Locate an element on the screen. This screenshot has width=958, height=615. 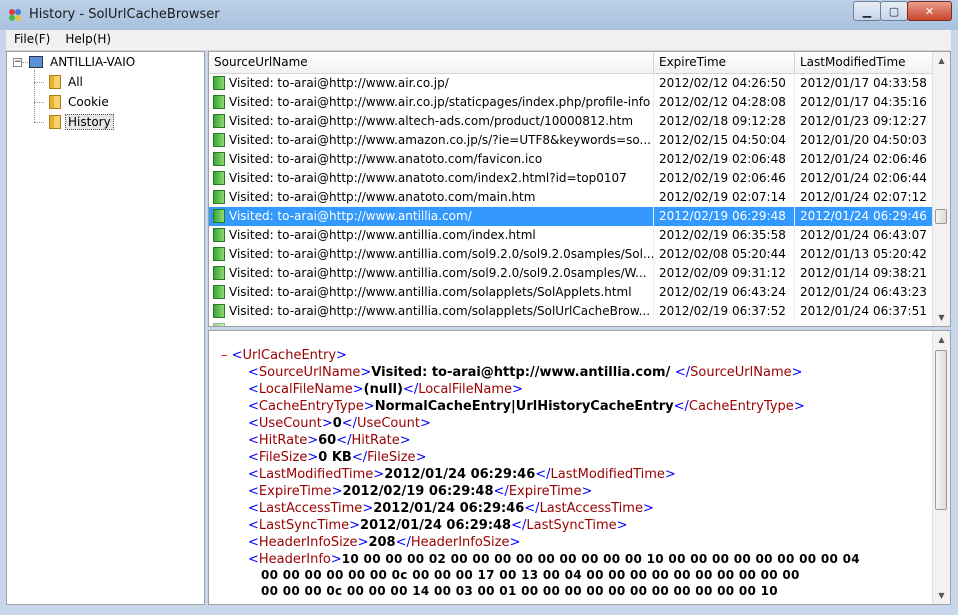
cell-expiretime: 2012/02/09 09:31:12 is located at coordinates (724, 273).